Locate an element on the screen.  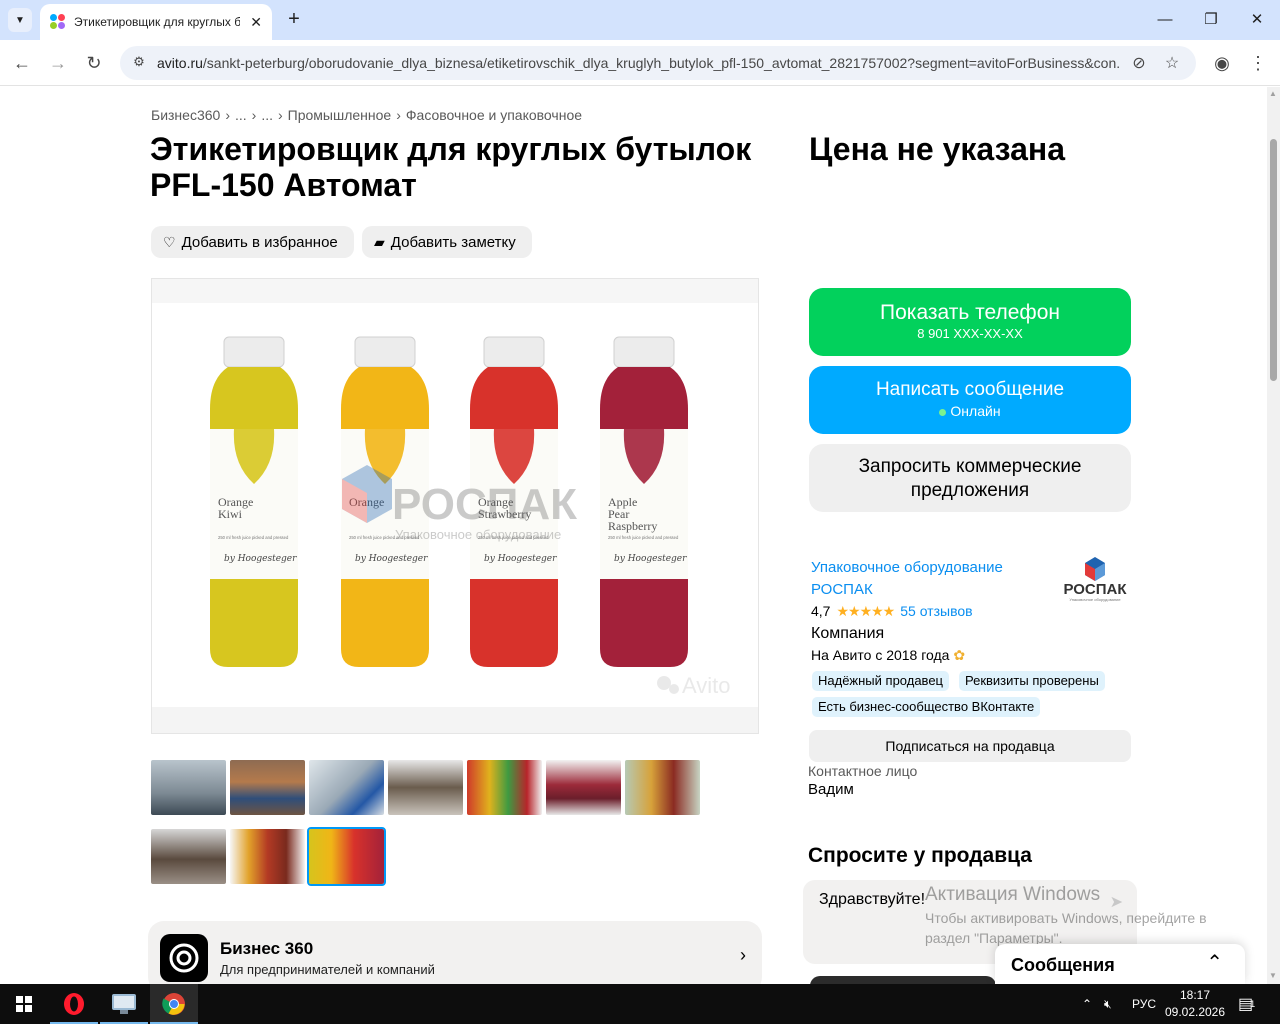
browser-tab-active: Этикетировщик для круглых б ✕ is located at coordinates (156, 22).